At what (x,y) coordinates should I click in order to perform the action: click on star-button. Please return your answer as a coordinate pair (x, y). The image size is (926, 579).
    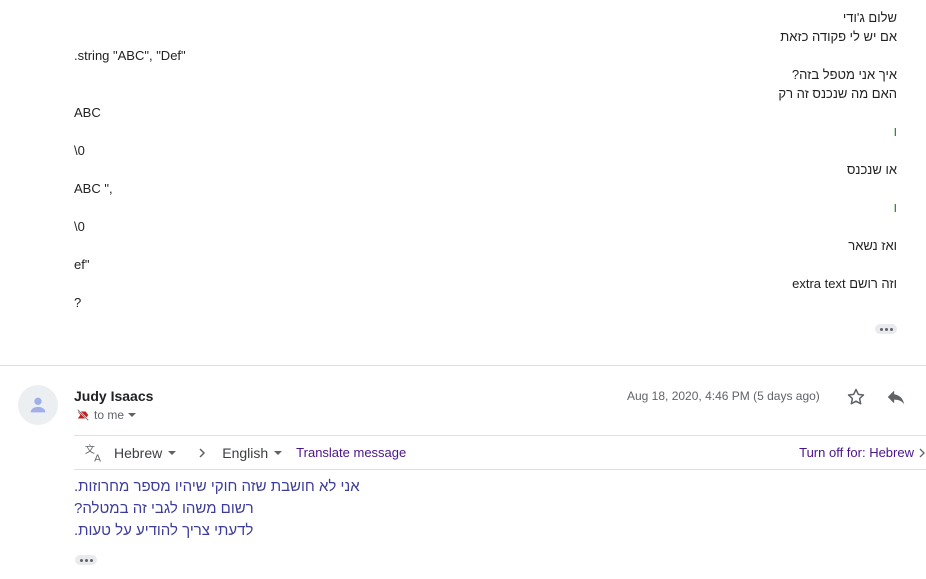
    Looking at the image, I should click on (856, 399).